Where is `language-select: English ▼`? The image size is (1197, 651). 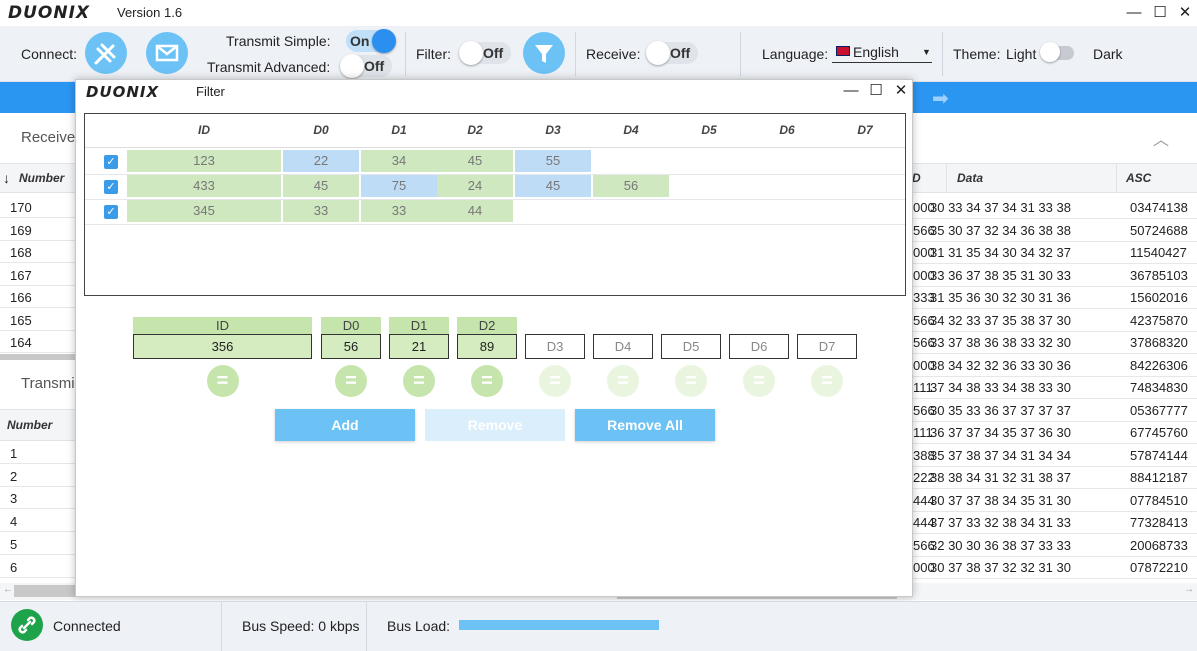
language-select: English ▼ is located at coordinates (882, 52).